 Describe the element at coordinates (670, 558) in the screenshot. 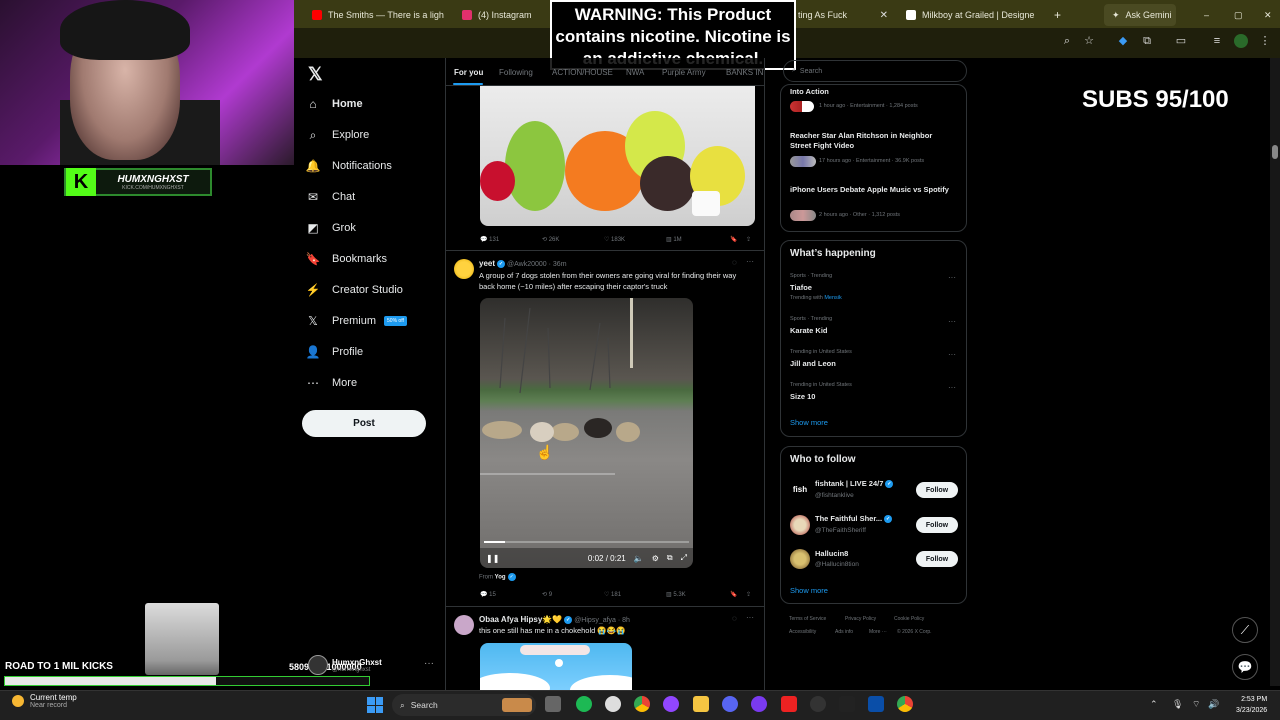

I see `pip-icon: ⧉` at that location.